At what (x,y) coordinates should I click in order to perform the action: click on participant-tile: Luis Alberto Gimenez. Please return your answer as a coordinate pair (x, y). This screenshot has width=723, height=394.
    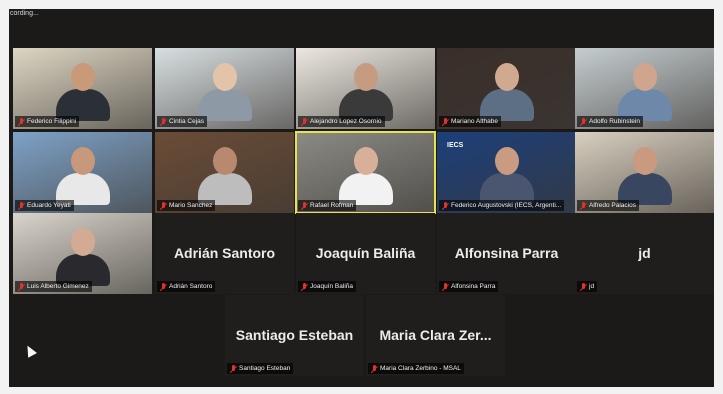
    Looking at the image, I should click on (82, 253).